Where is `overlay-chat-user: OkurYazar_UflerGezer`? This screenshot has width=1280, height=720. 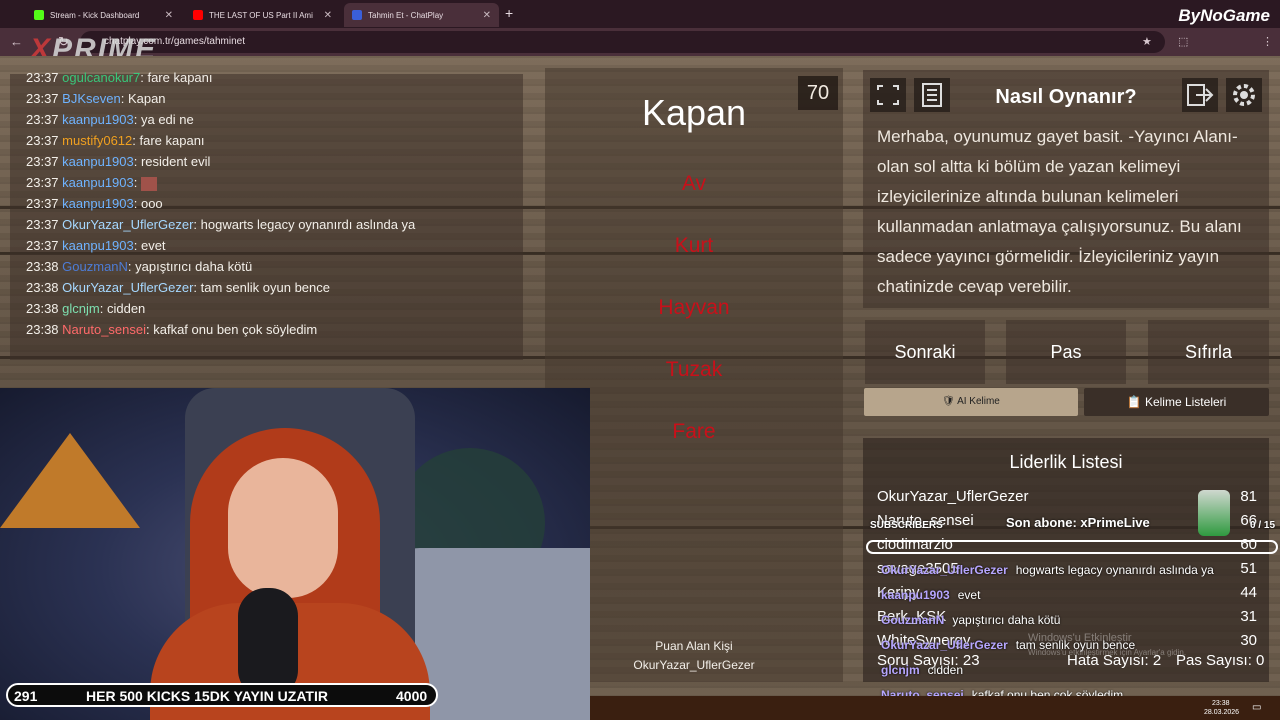
overlay-chat-user: OkurYazar_UflerGezer is located at coordinates (944, 570).